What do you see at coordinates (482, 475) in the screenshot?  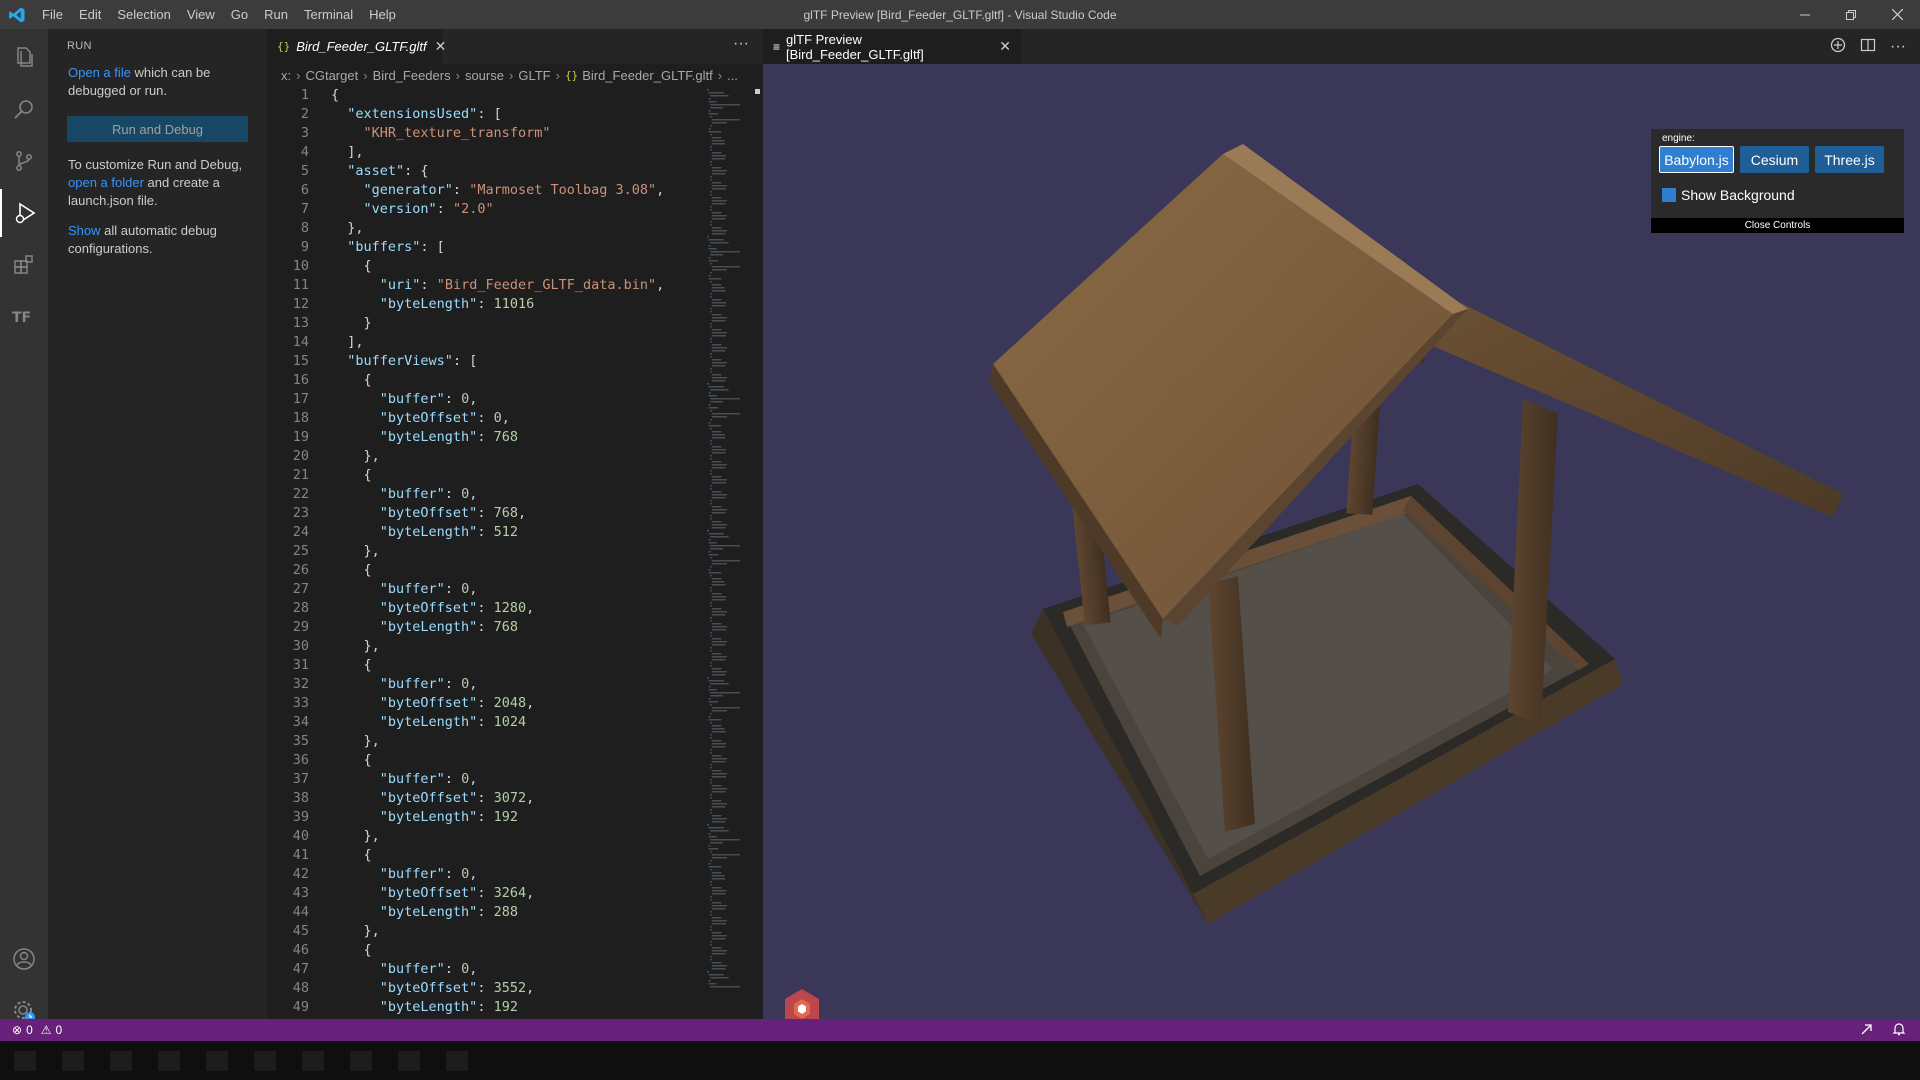 I see `code-line: 21 {` at bounding box center [482, 475].